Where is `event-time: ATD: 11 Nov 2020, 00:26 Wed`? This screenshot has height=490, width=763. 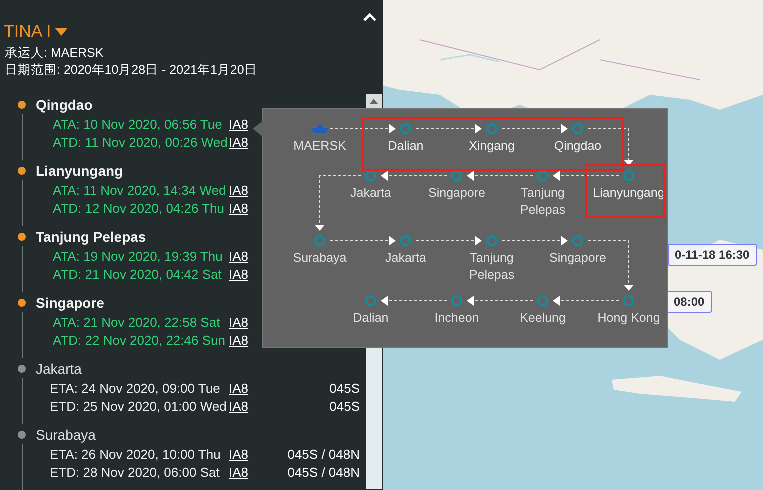
event-time: ATD: 11 Nov 2020, 00:26 Wed is located at coordinates (141, 143).